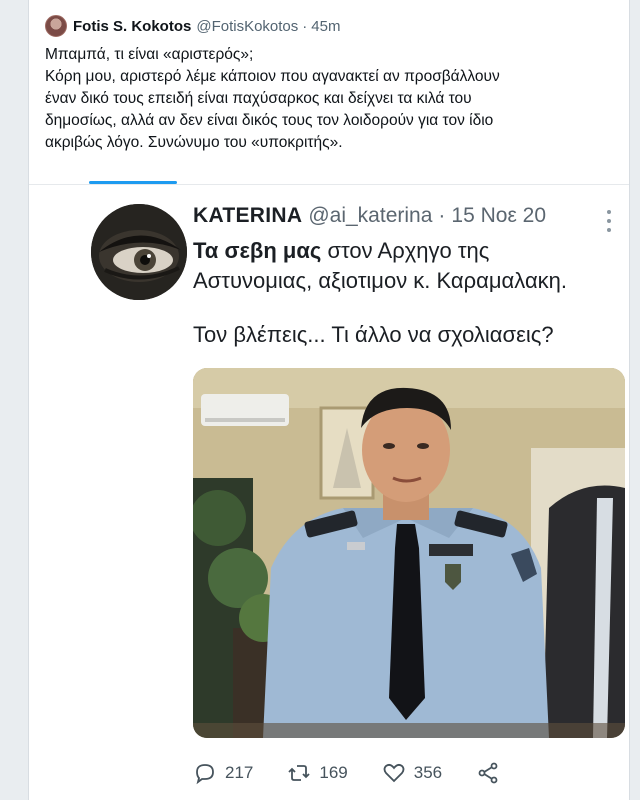  I want to click on tweet-header: Fotis S. Kokotos @FotisKokotos · 45m, so click(192, 26).